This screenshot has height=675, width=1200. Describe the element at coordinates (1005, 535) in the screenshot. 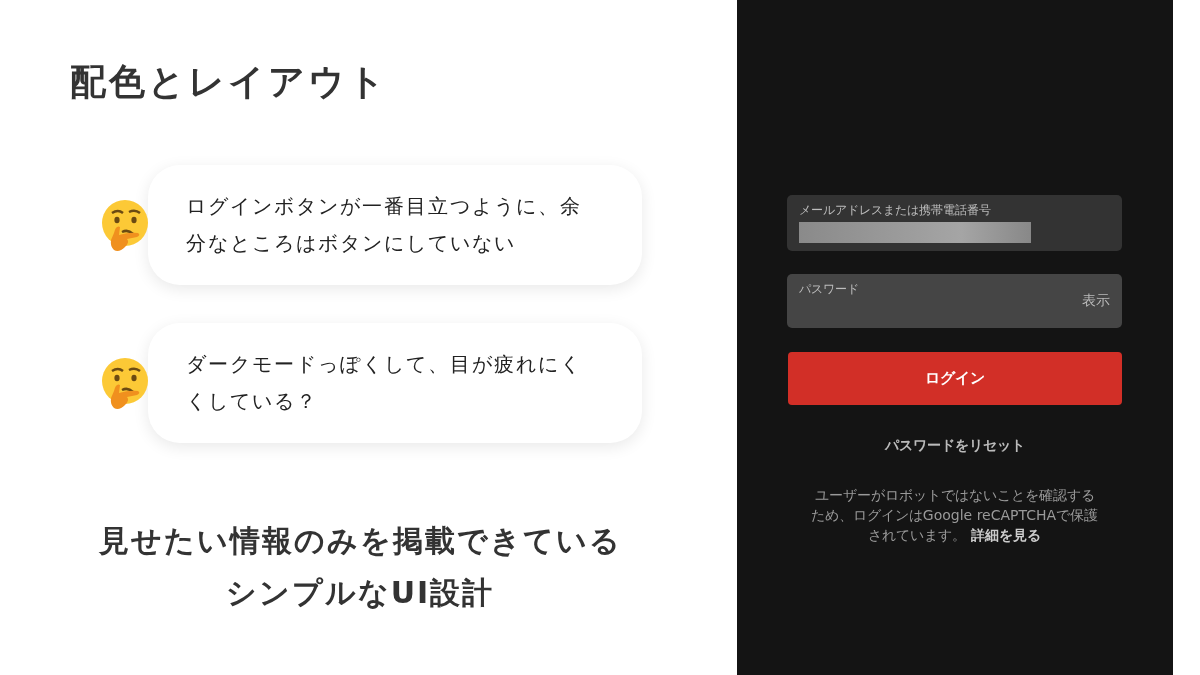

I see `learn-more-link: 詳細を見る` at that location.